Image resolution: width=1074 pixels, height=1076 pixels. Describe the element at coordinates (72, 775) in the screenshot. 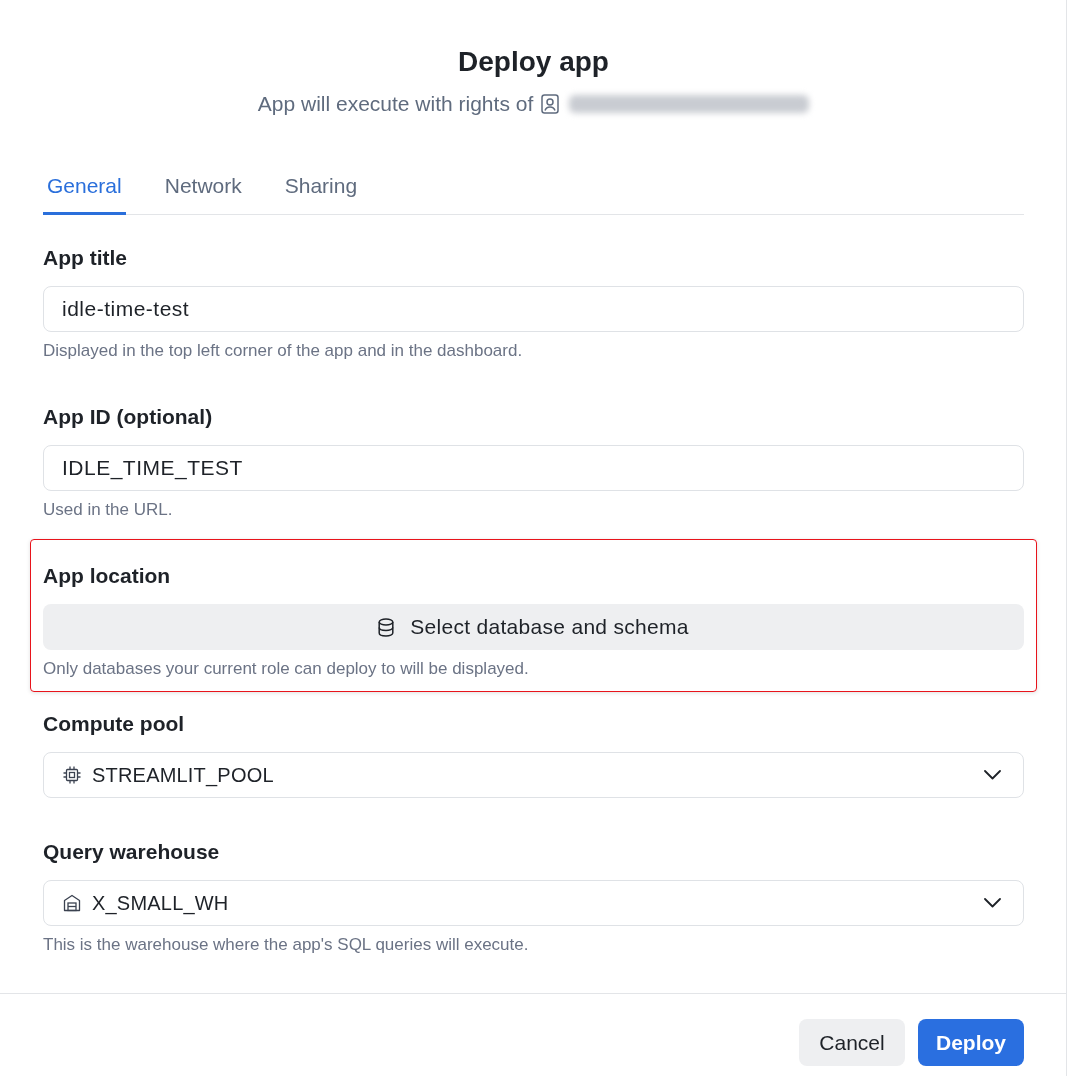

I see `chip-icon` at that location.